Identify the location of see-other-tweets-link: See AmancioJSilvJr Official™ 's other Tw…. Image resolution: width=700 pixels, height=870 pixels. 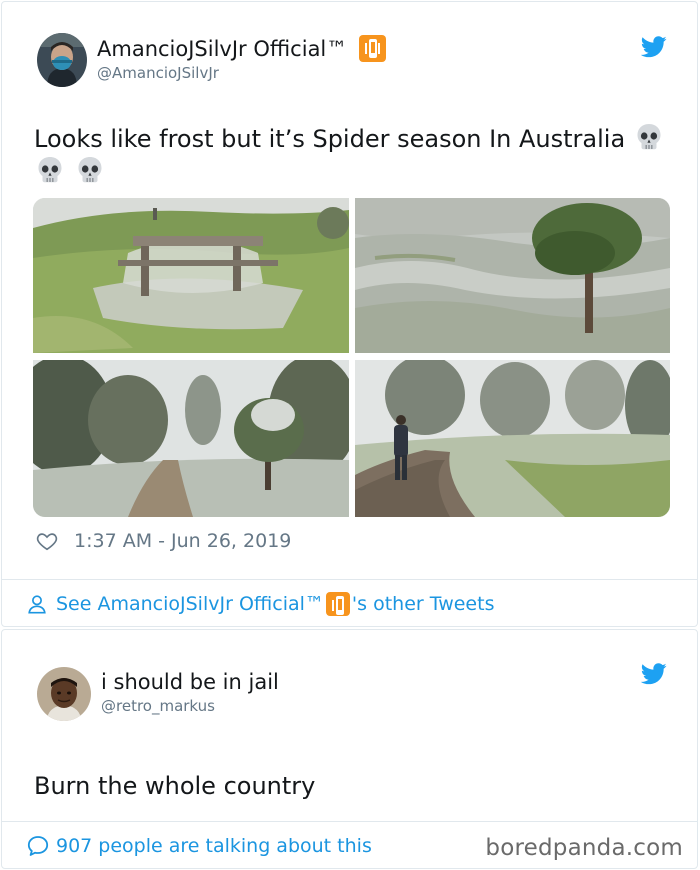
(260, 604).